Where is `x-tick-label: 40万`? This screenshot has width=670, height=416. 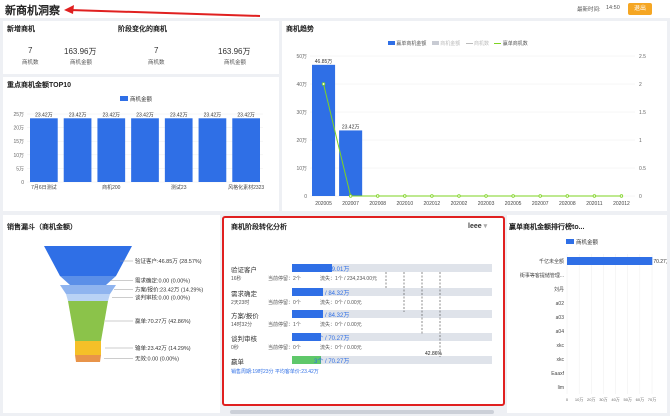
x-tick-label: 40万 is located at coordinates (615, 399).